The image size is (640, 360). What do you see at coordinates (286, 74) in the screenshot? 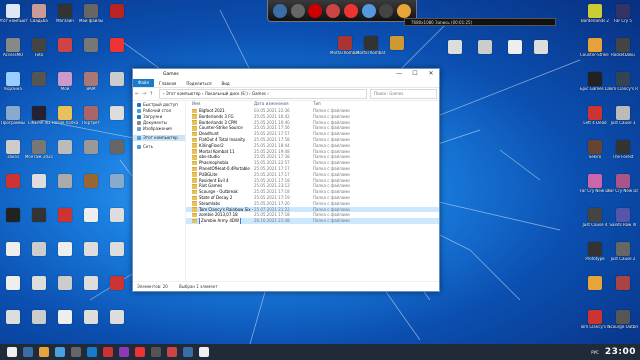
I see `title-bar: Games — ☐ ✕` at bounding box center [286, 74].